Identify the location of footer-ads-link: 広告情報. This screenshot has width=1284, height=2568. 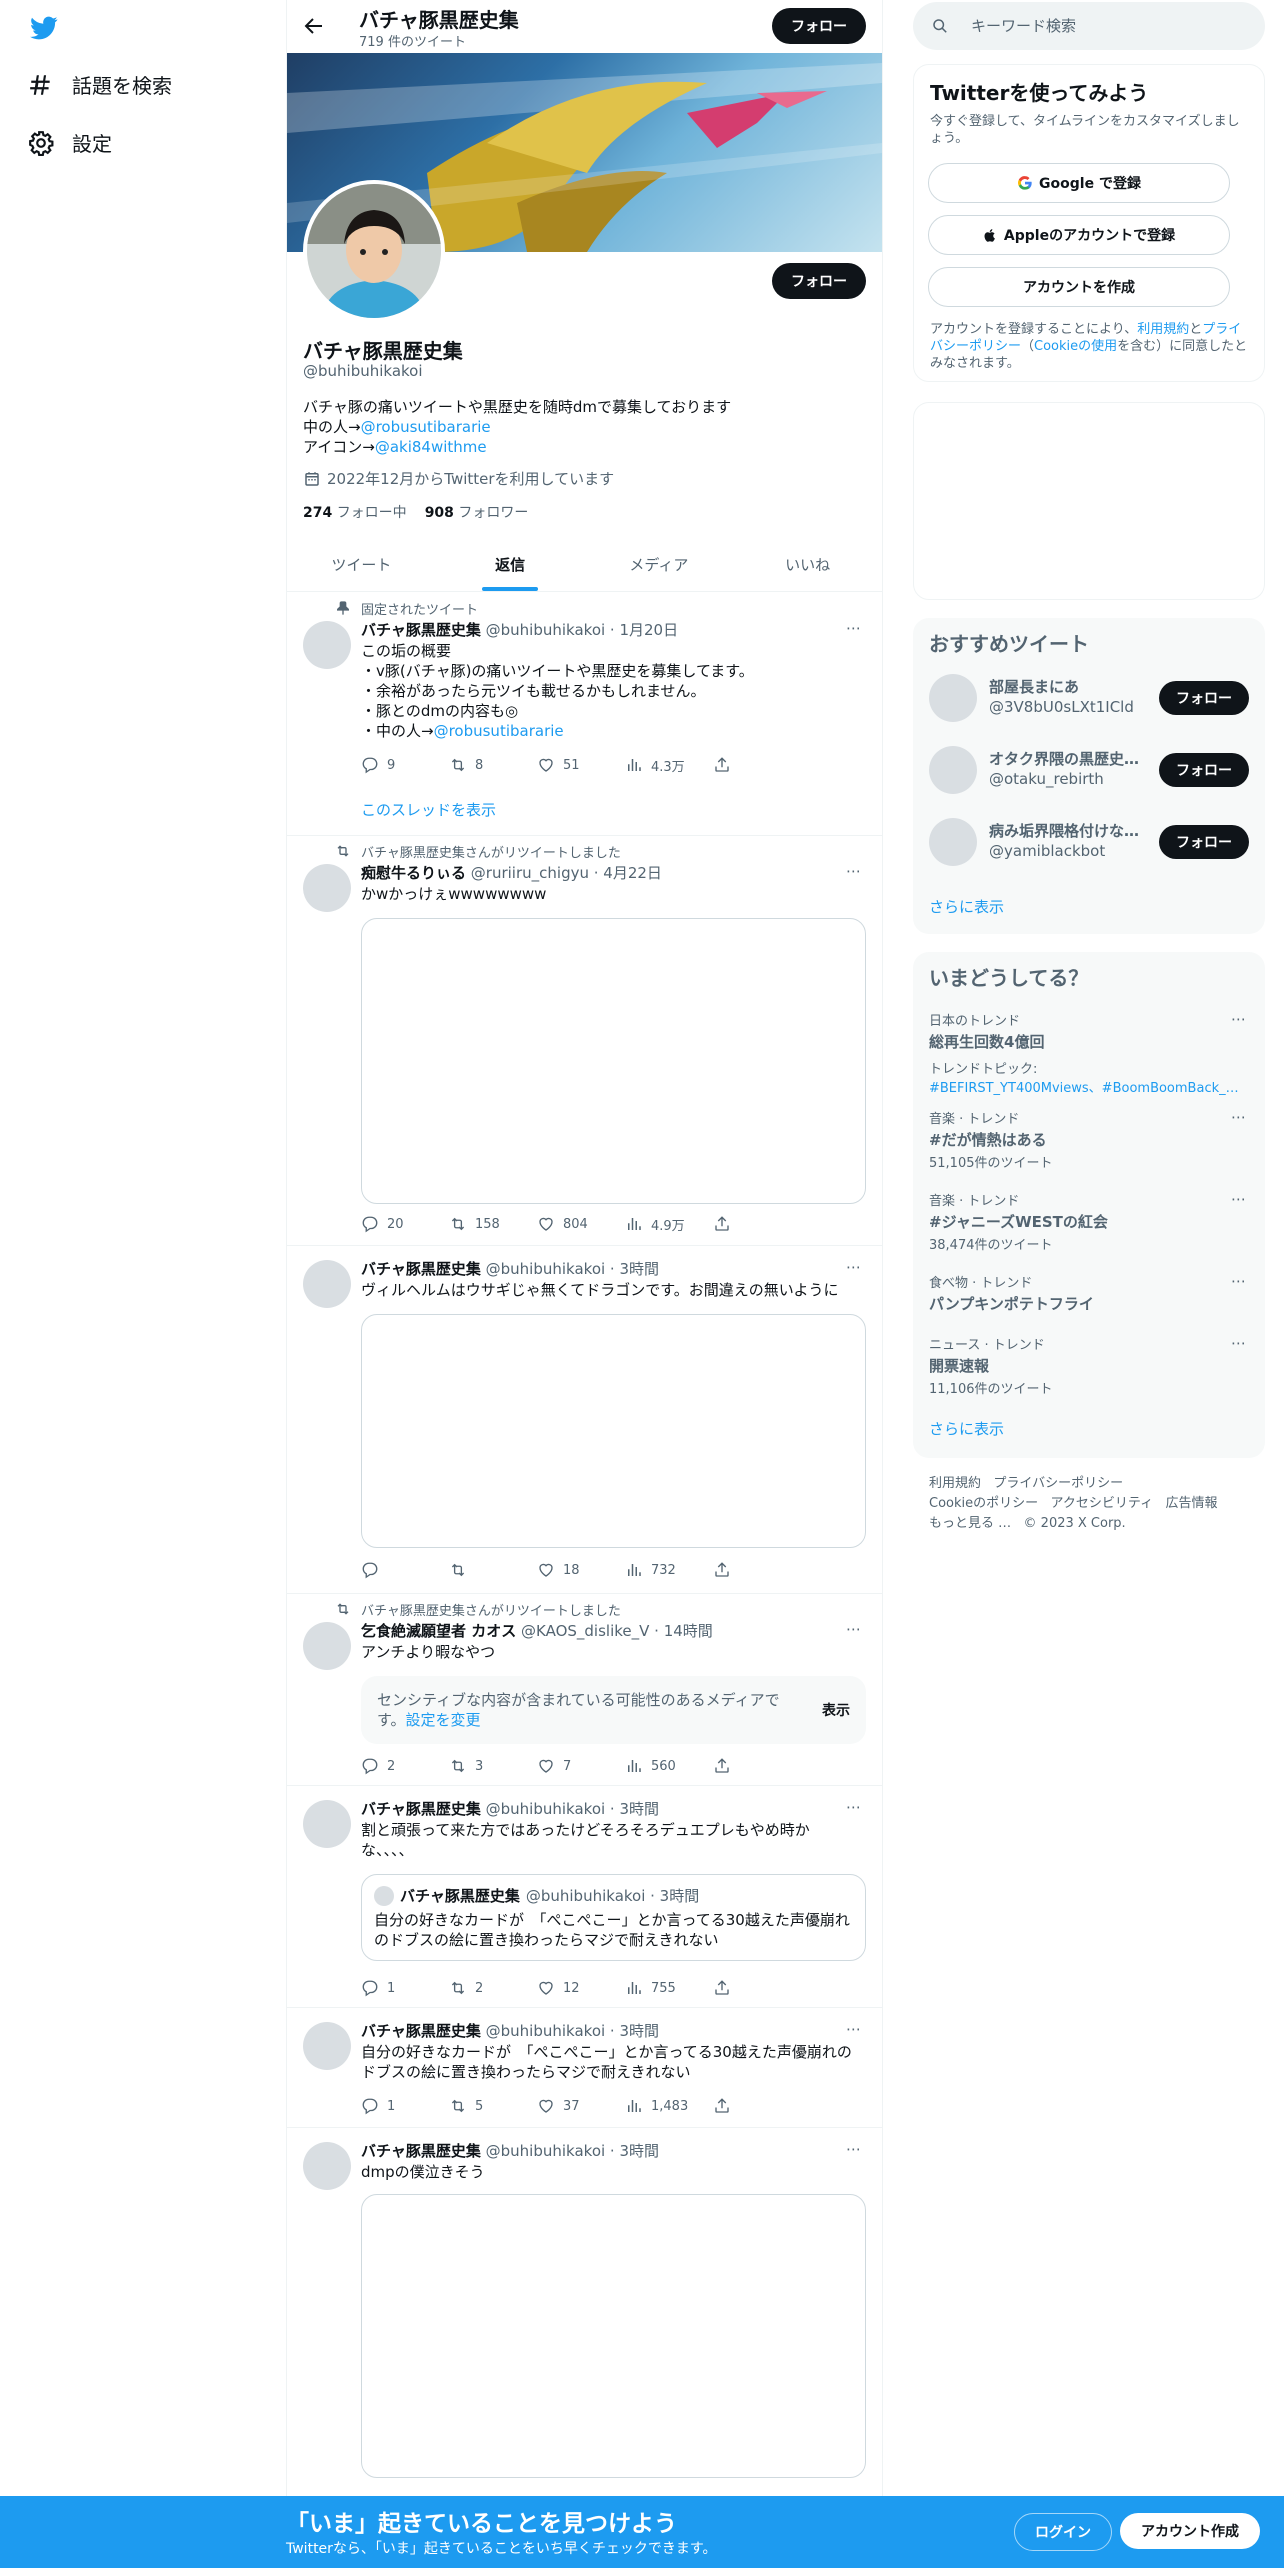
(1192, 1503).